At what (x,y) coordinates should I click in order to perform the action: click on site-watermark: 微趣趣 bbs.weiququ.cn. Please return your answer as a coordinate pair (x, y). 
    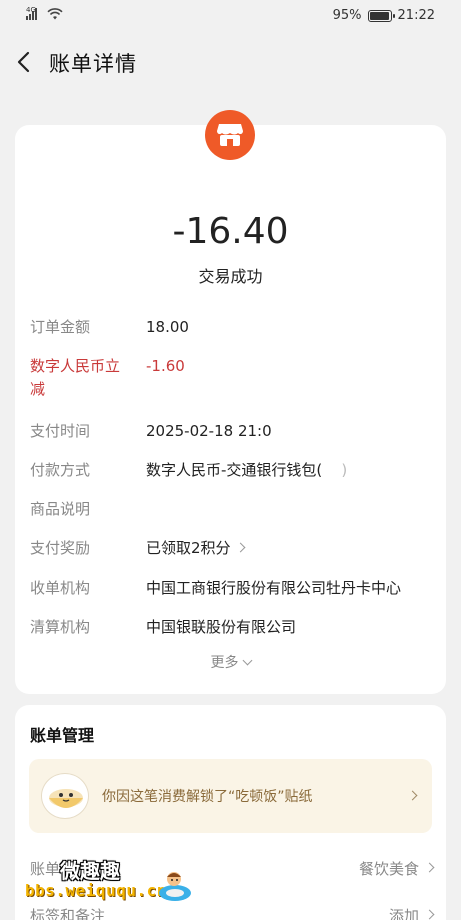
    Looking at the image, I should click on (115, 882).